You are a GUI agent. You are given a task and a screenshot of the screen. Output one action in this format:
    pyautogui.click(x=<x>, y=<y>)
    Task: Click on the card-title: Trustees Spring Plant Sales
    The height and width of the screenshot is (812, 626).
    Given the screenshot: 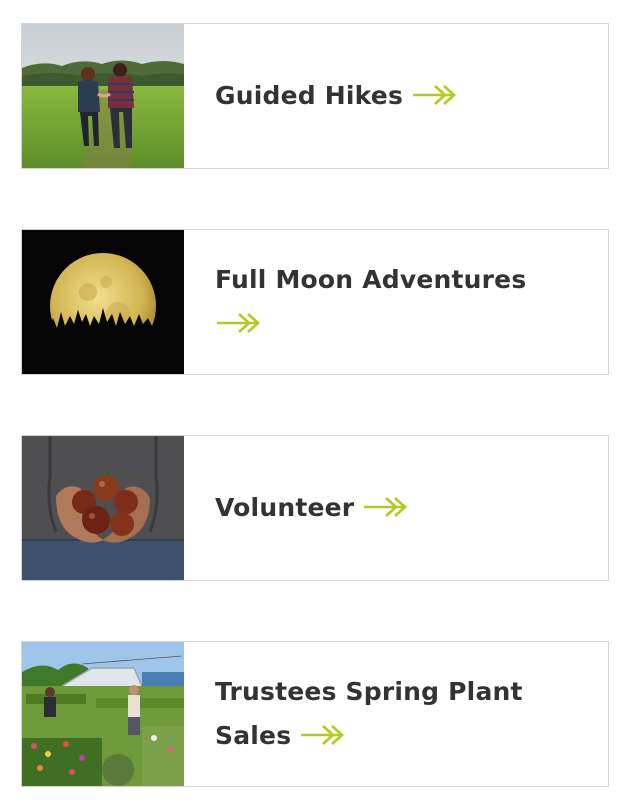 What is the action you would take?
    pyautogui.click(x=369, y=713)
    